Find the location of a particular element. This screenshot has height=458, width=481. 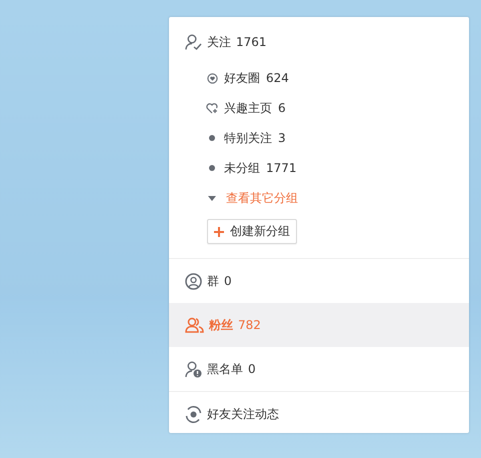

nav-count: 782 is located at coordinates (249, 325).